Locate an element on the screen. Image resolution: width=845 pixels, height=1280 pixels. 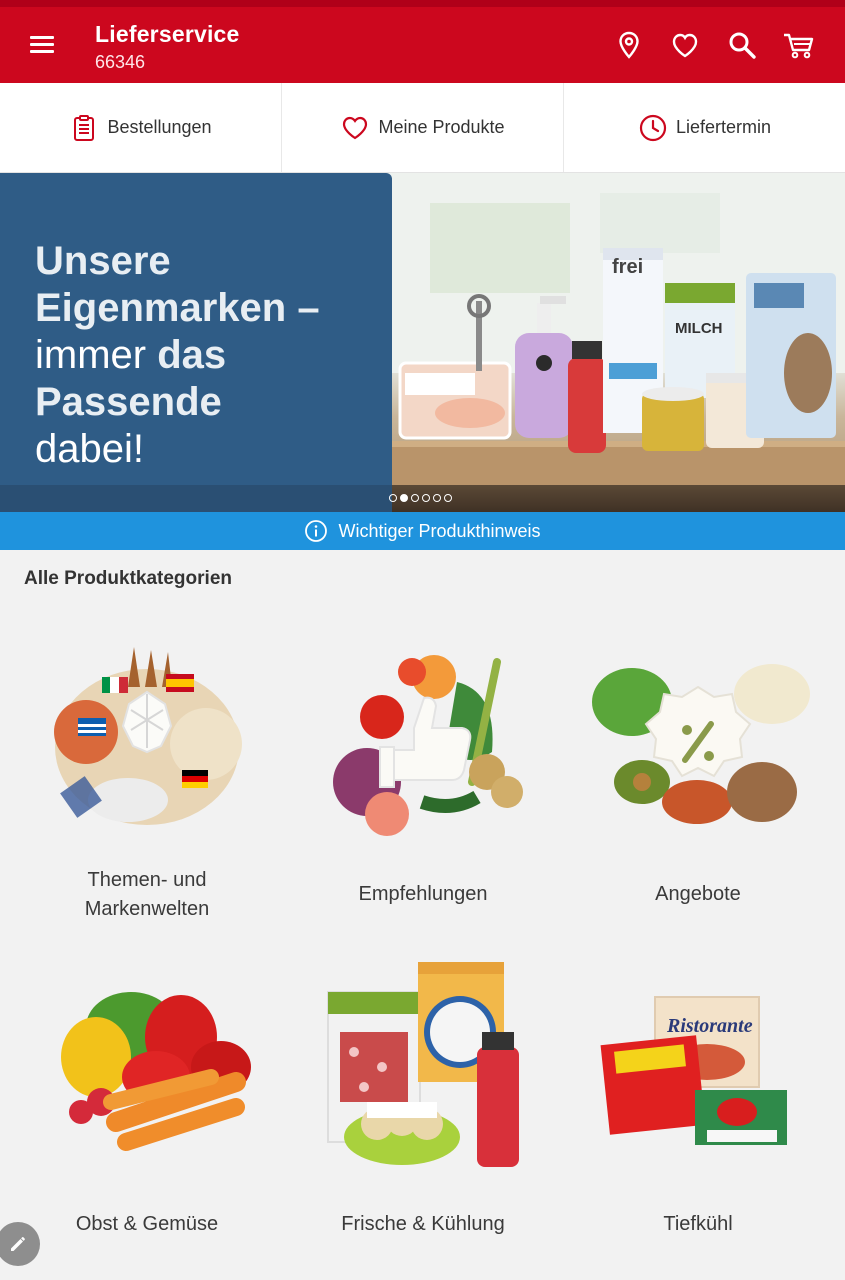
menu-icon is located at coordinates (43, 44).